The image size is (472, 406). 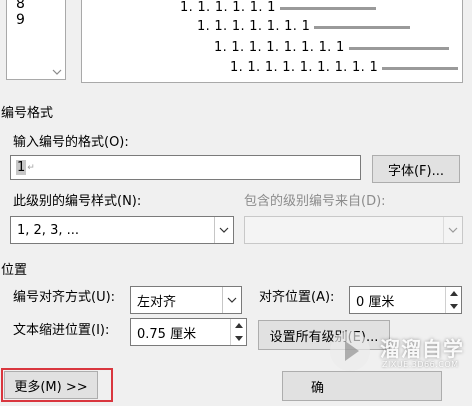 What do you see at coordinates (167, 334) in the screenshot?
I see `indent-value: 0.75 厘米` at bounding box center [167, 334].